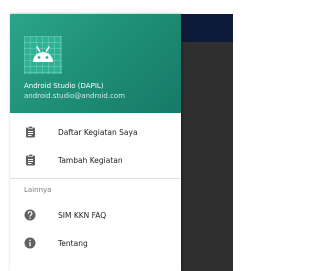 The image size is (320, 271). I want to click on menu-item-label: Tambah Kegiatan, so click(90, 160).